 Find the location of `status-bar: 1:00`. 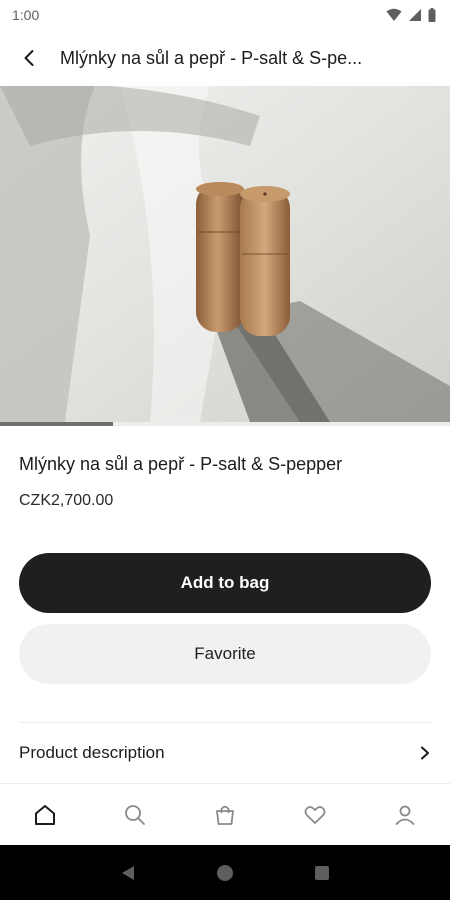

status-bar: 1:00 is located at coordinates (225, 15).